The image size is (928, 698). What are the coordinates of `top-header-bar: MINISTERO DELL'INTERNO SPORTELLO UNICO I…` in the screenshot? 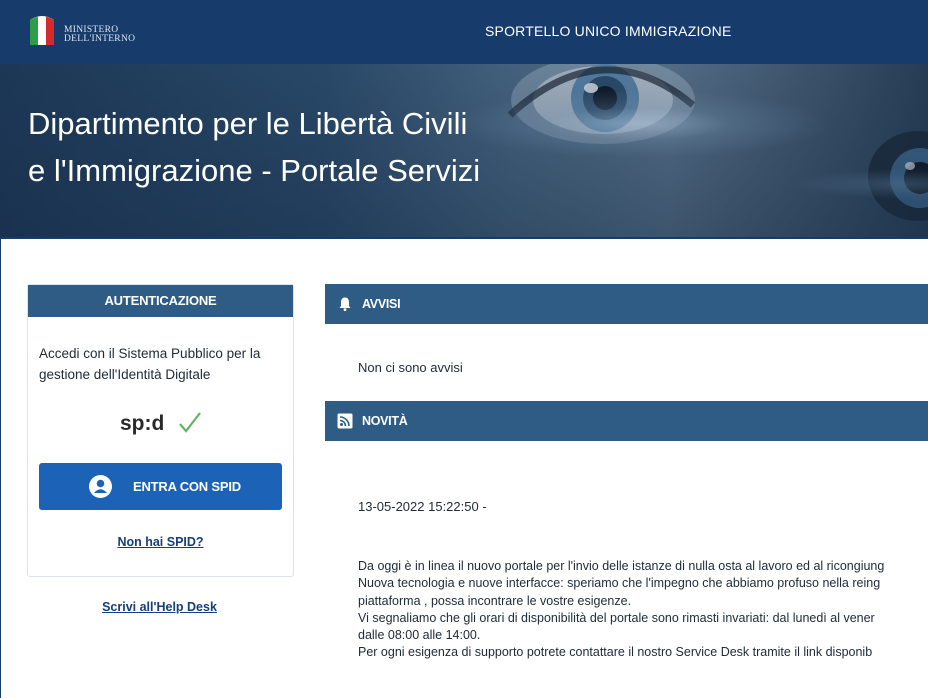 It's located at (464, 32).